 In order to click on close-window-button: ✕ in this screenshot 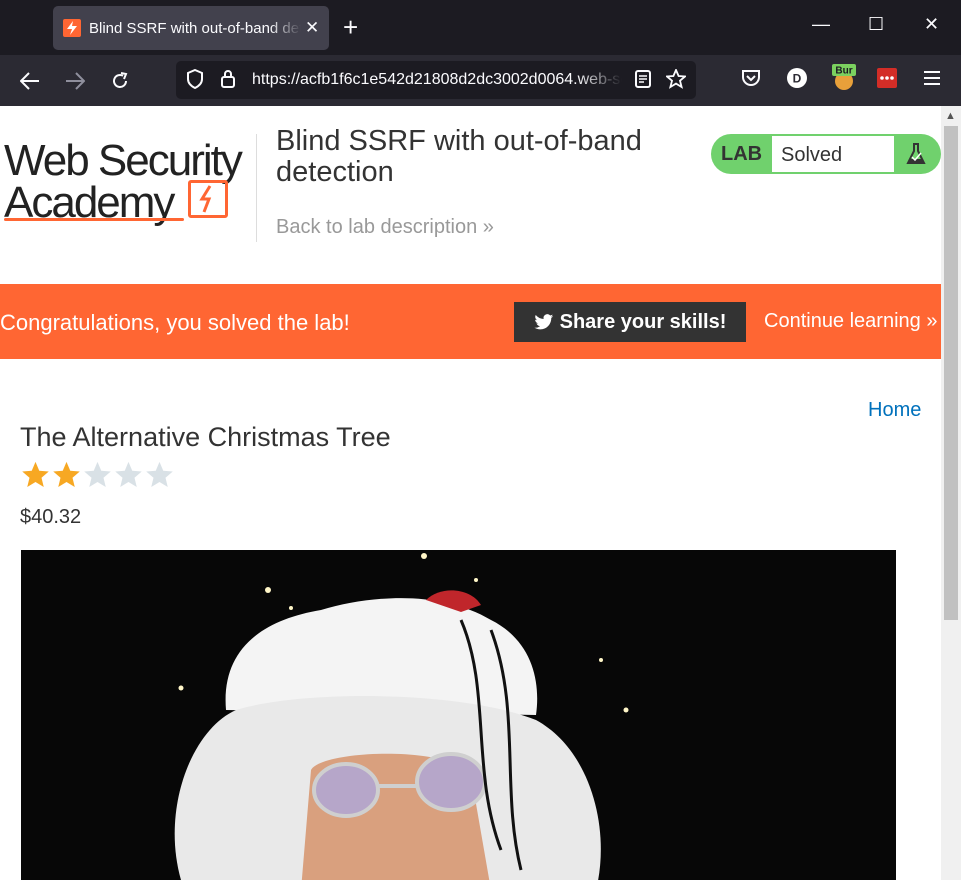, I will do `click(931, 24)`.